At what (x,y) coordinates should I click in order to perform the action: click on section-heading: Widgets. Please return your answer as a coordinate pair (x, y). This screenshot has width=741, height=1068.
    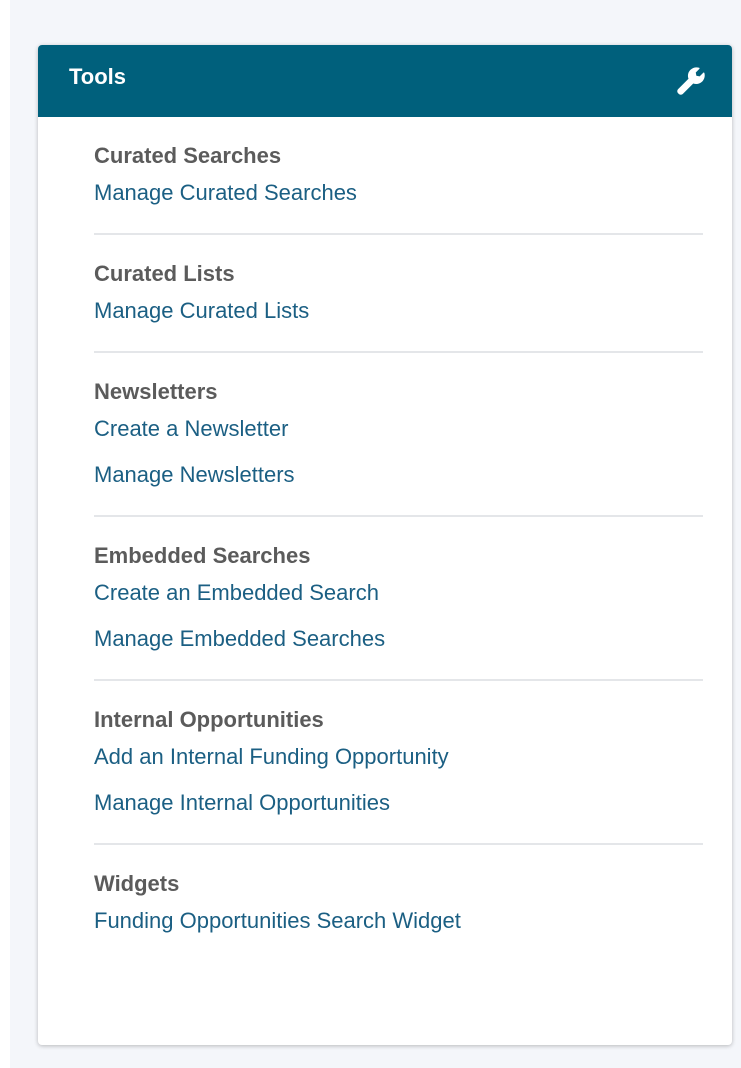
    Looking at the image, I should click on (137, 883).